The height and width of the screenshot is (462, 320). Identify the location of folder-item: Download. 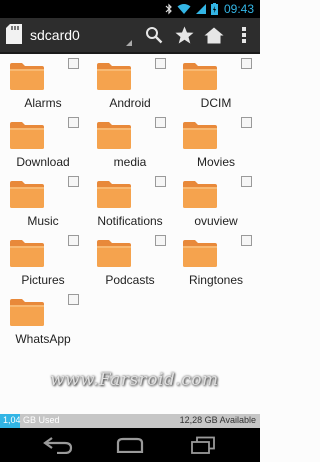
(43, 144).